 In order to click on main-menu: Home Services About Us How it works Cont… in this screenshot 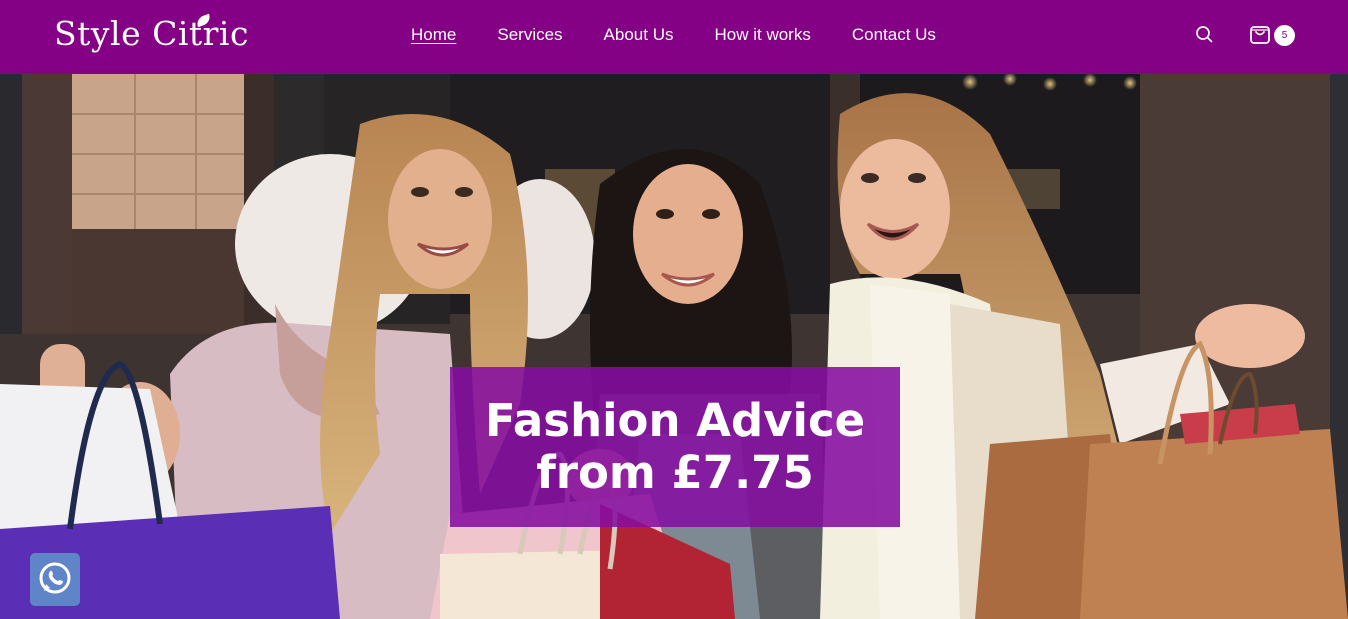, I will do `click(673, 35)`.